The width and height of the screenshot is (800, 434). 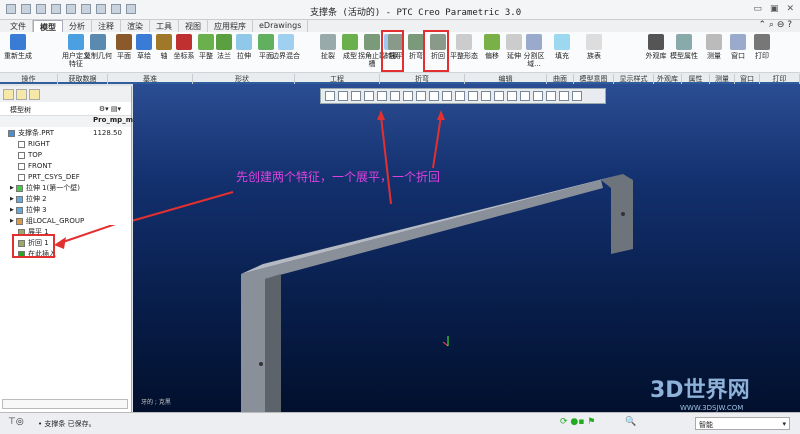 What do you see at coordinates (65, 210) in the screenshot?
I see `tree-item: ▶ 拉伸 3` at bounding box center [65, 210].